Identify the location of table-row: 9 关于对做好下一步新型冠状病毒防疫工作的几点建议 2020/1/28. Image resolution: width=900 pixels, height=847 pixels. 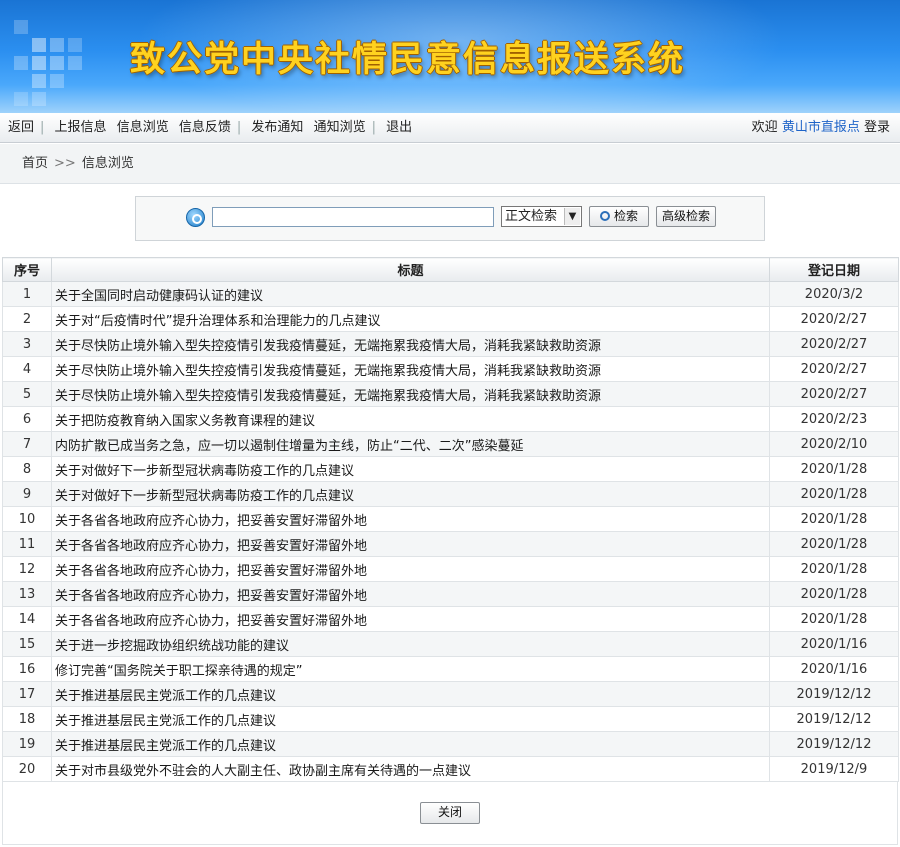
(450, 494).